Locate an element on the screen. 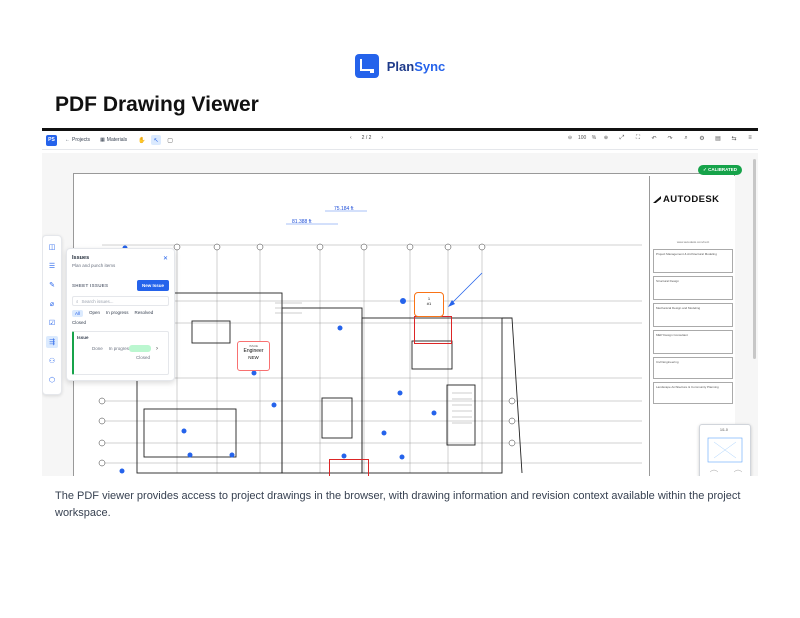  close-icon: ✕ is located at coordinates (165, 258).